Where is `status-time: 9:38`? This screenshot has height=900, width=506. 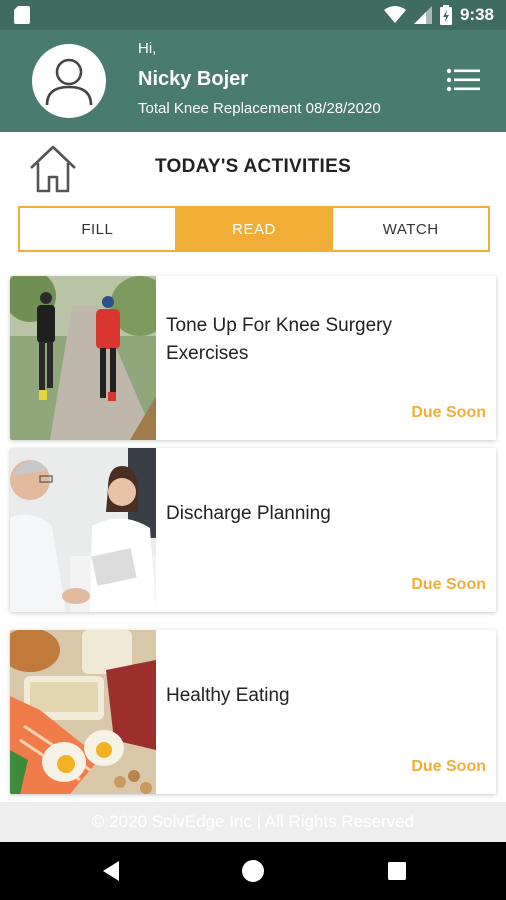
status-time: 9:38 is located at coordinates (476, 14).